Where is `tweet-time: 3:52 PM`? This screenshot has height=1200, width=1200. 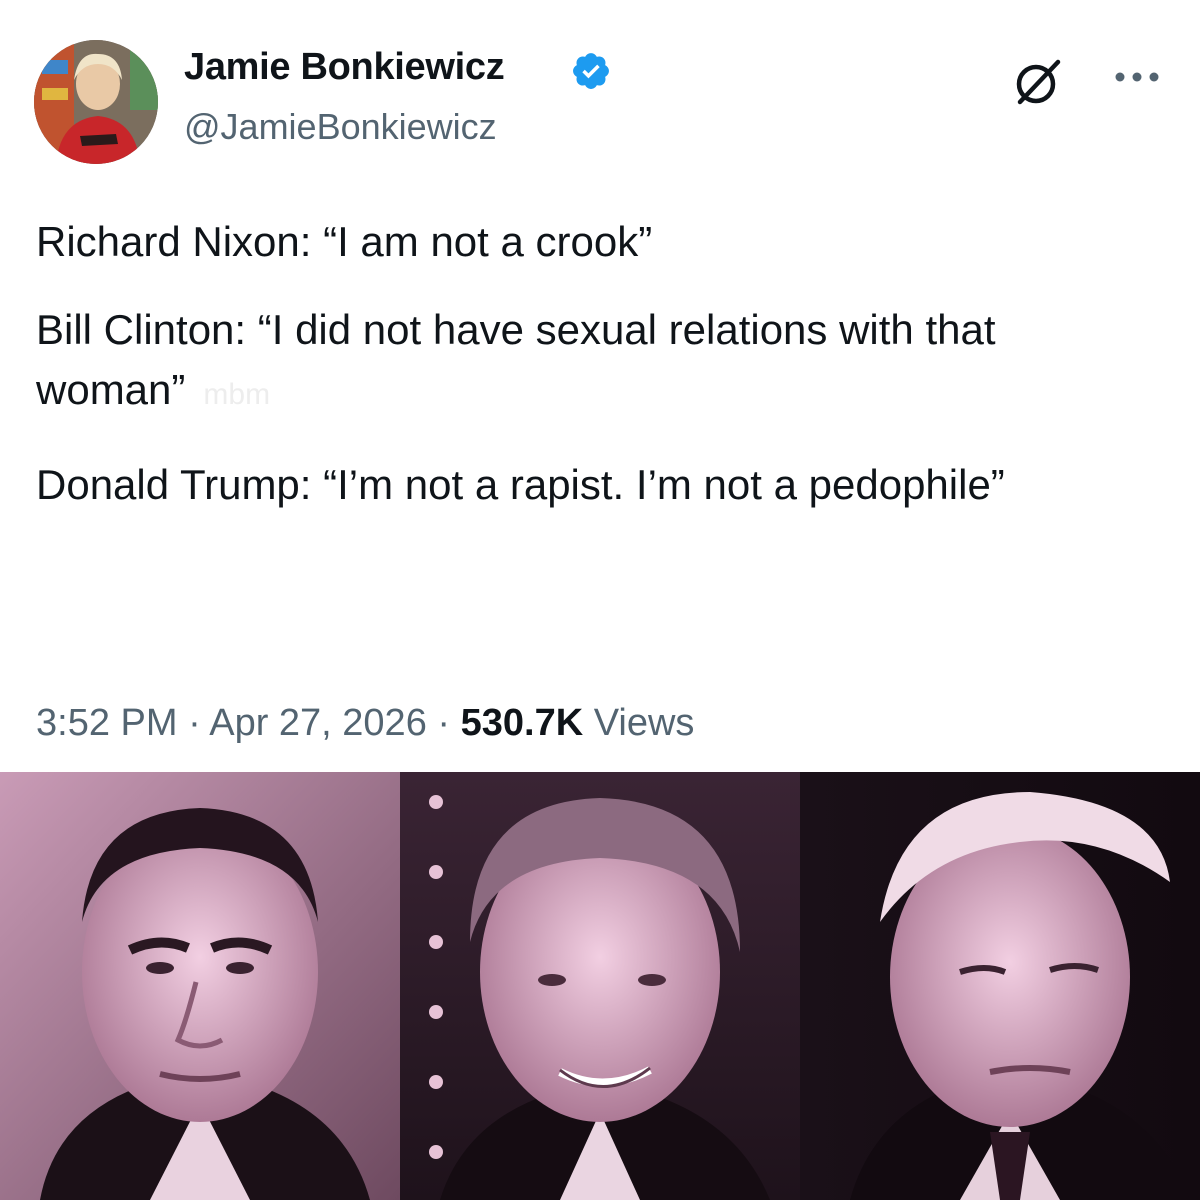 tweet-time: 3:52 PM is located at coordinates (107, 723).